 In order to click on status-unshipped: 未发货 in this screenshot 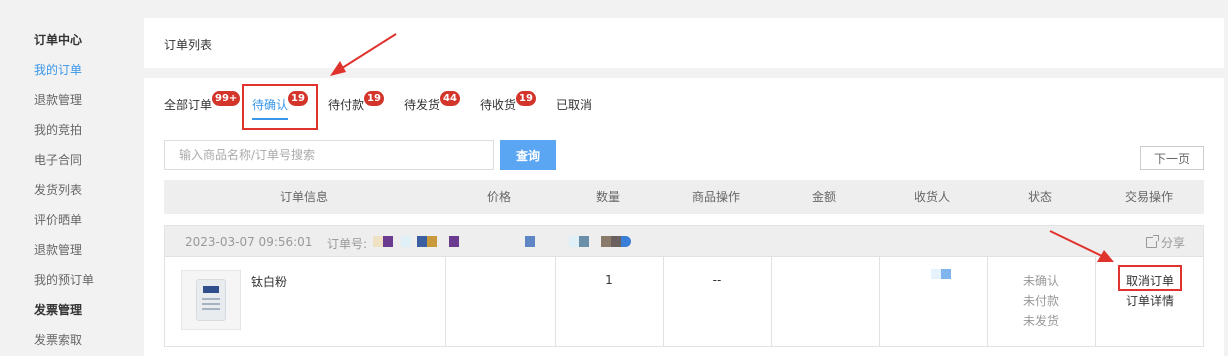, I will do `click(1040, 321)`.